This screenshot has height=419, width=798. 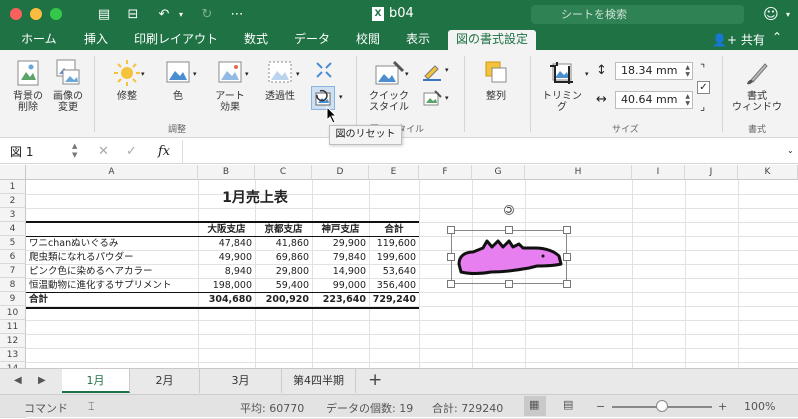 I want to click on page-layout-view-icon: ▤, so click(x=568, y=404).